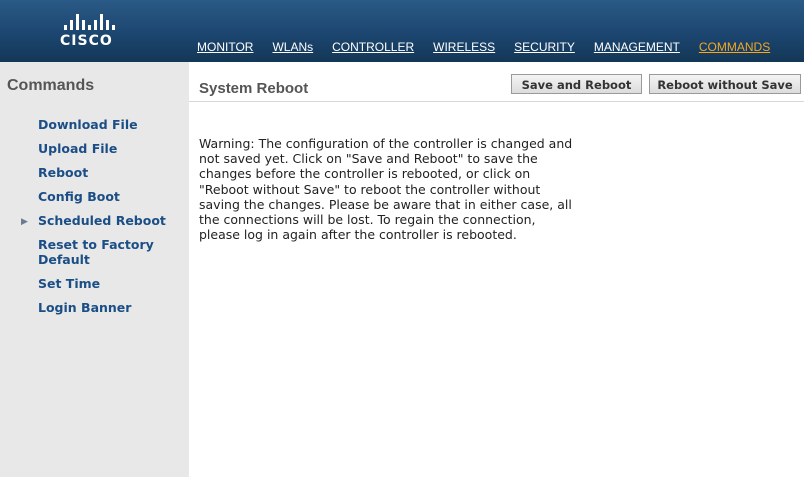 Image resolution: width=804 pixels, height=477 pixels. Describe the element at coordinates (373, 47) in the screenshot. I see `nav-controller: CONTROLLER` at that location.